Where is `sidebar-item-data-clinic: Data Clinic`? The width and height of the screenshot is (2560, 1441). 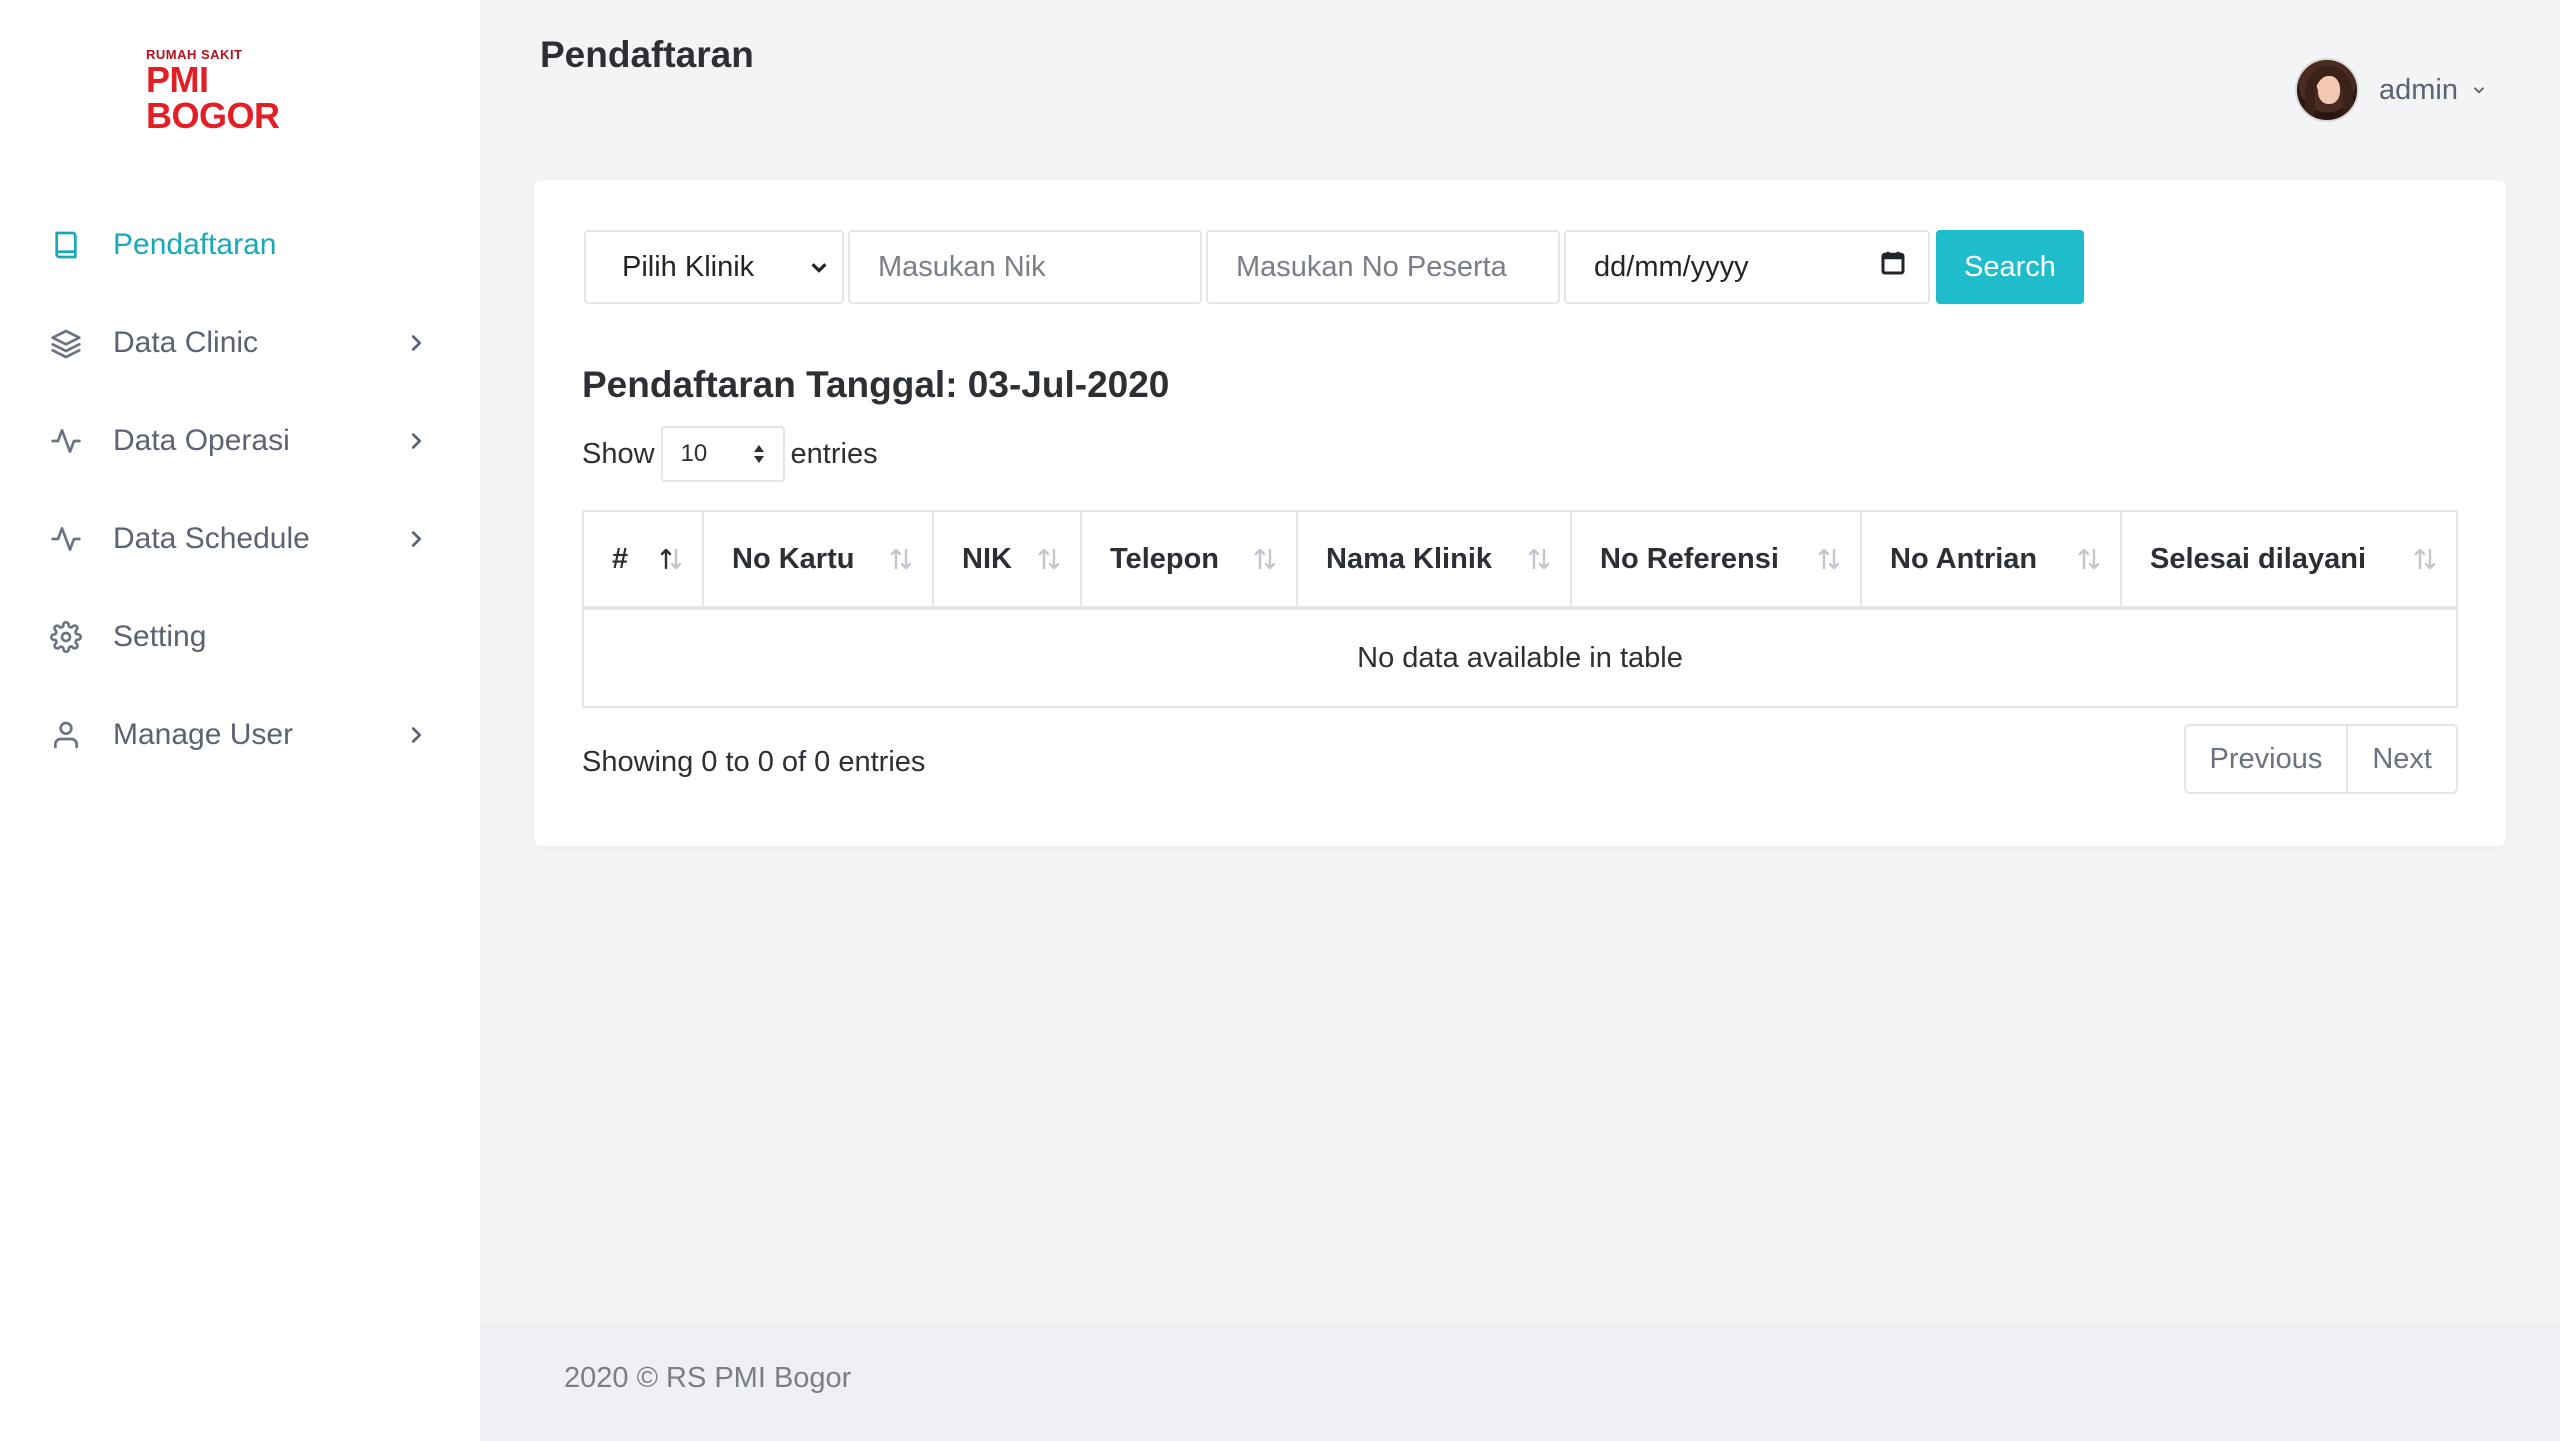 sidebar-item-data-clinic: Data Clinic is located at coordinates (240, 343).